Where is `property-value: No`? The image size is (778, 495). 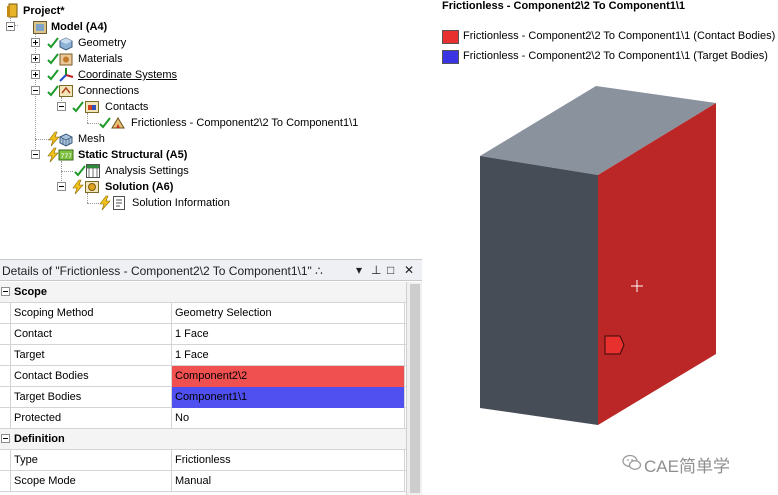
property-value: No is located at coordinates (288, 418).